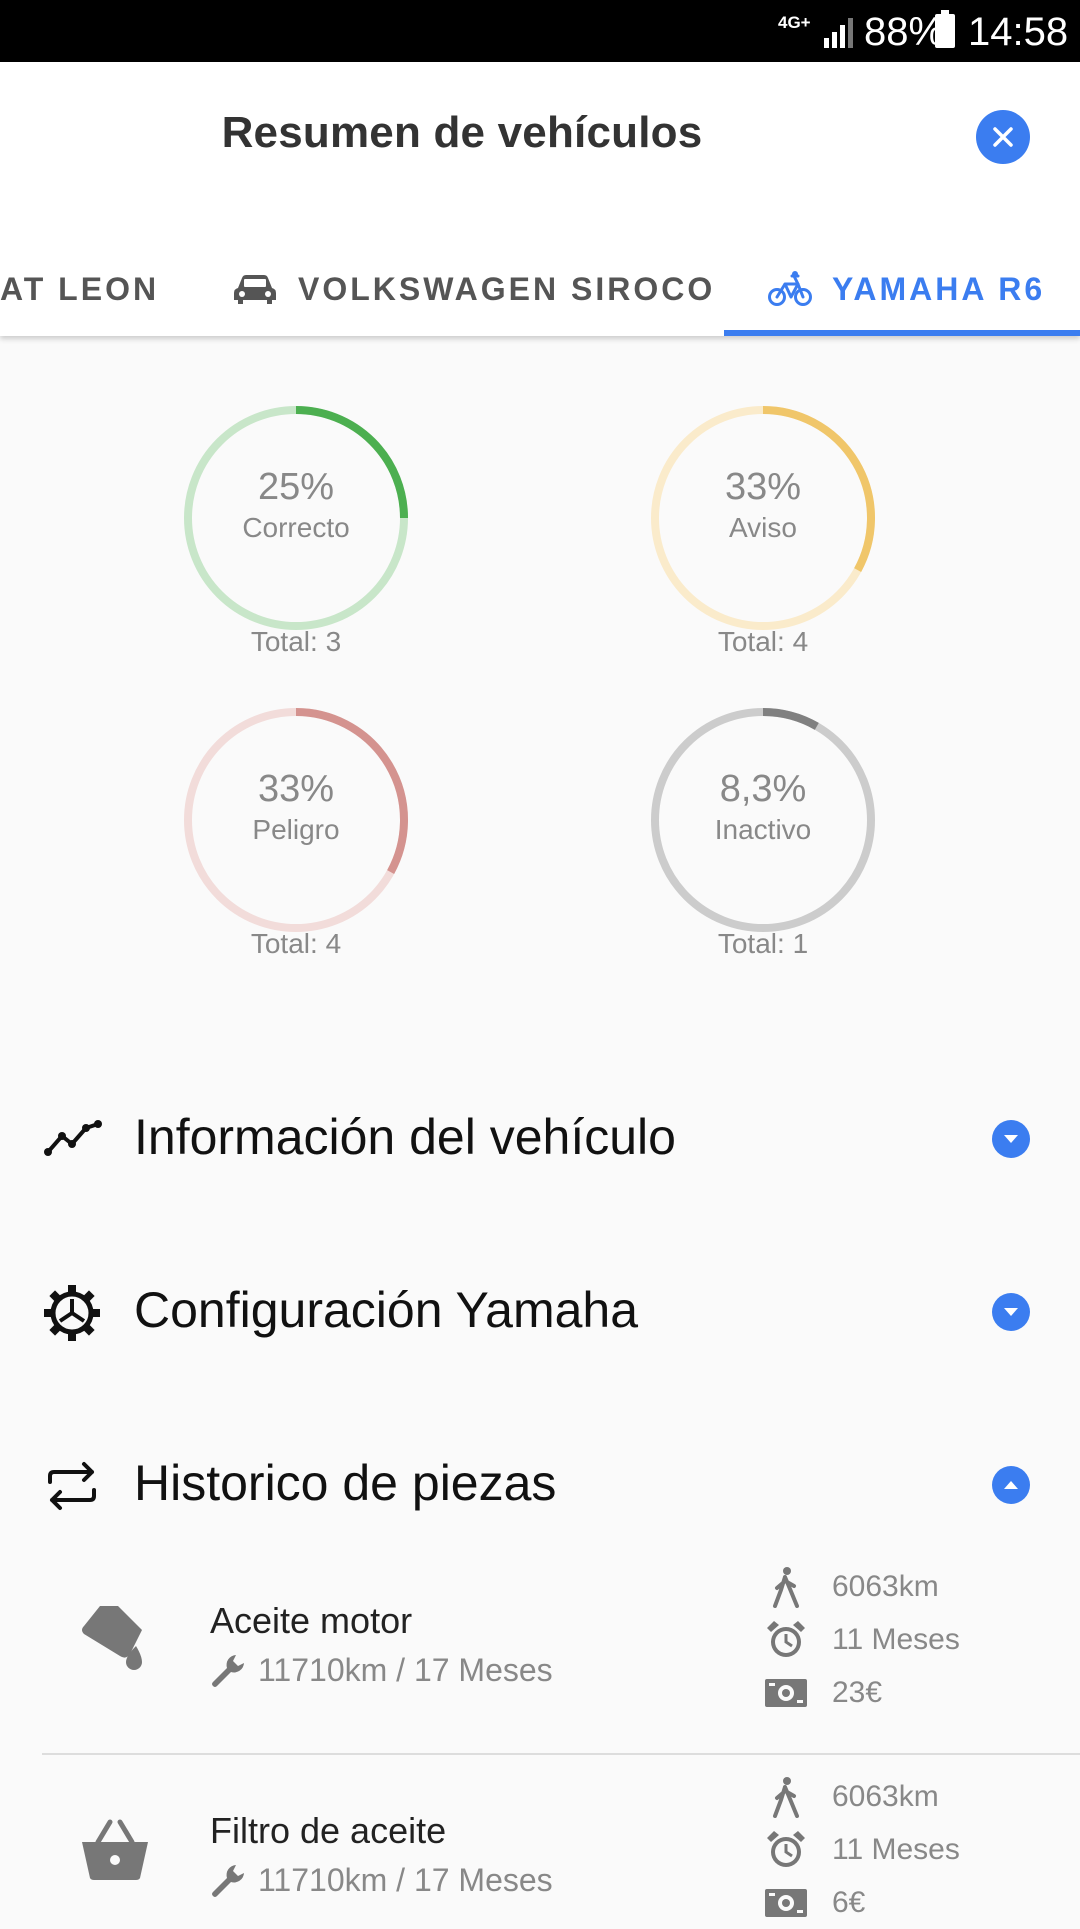 The height and width of the screenshot is (1929, 1080). Describe the element at coordinates (73, 1138) in the screenshot. I see `chart-line-icon` at that location.